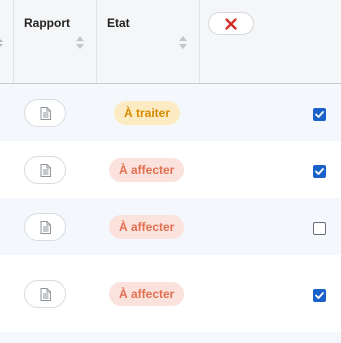 The height and width of the screenshot is (343, 341). Describe the element at coordinates (147, 113) in the screenshot. I see `status-badge: À traiter` at that location.